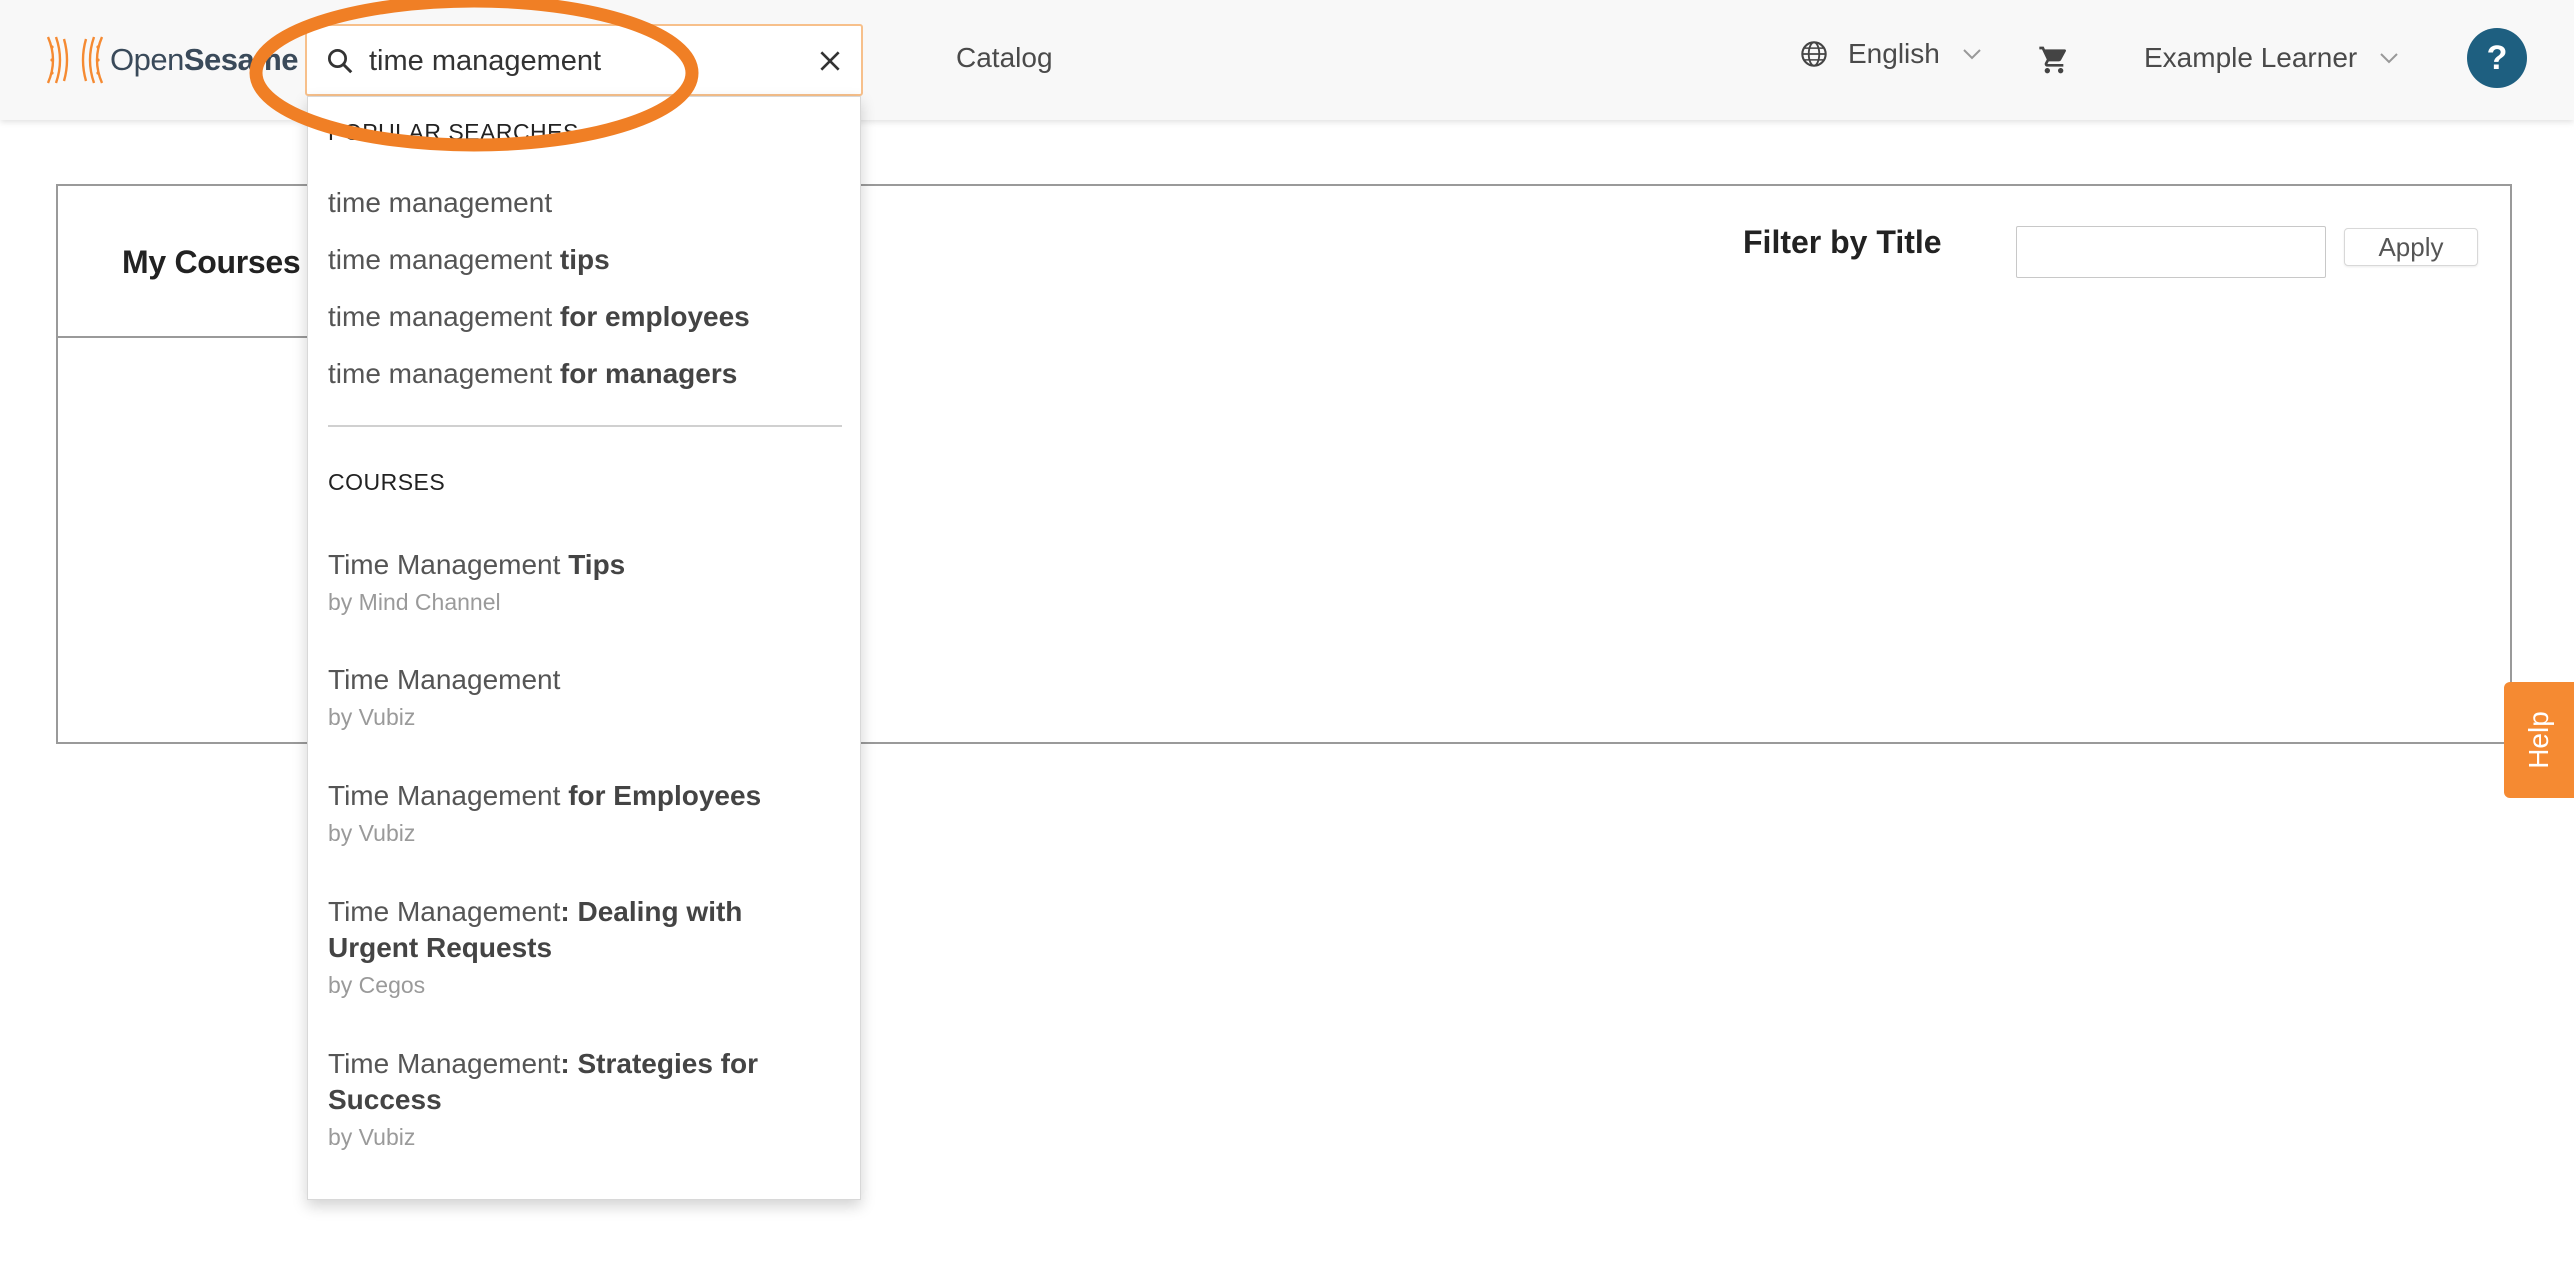 The height and width of the screenshot is (1262, 2574). What do you see at coordinates (453, 132) in the screenshot?
I see `popular-searches-heading: POPULAR SEARCHES` at bounding box center [453, 132].